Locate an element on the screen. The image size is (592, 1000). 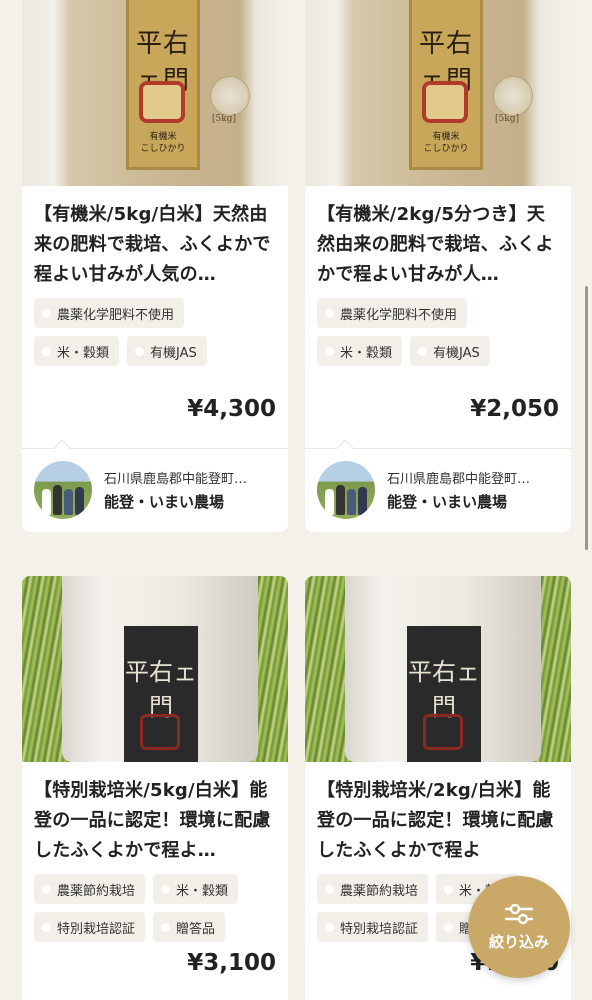
filter-label: 絞り込み is located at coordinates (518, 941).